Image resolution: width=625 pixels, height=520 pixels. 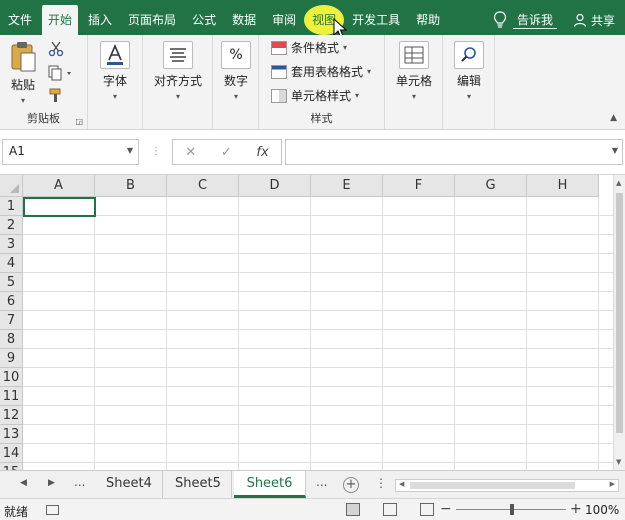 What do you see at coordinates (131, 186) in the screenshot?
I see `column-header: B` at bounding box center [131, 186].